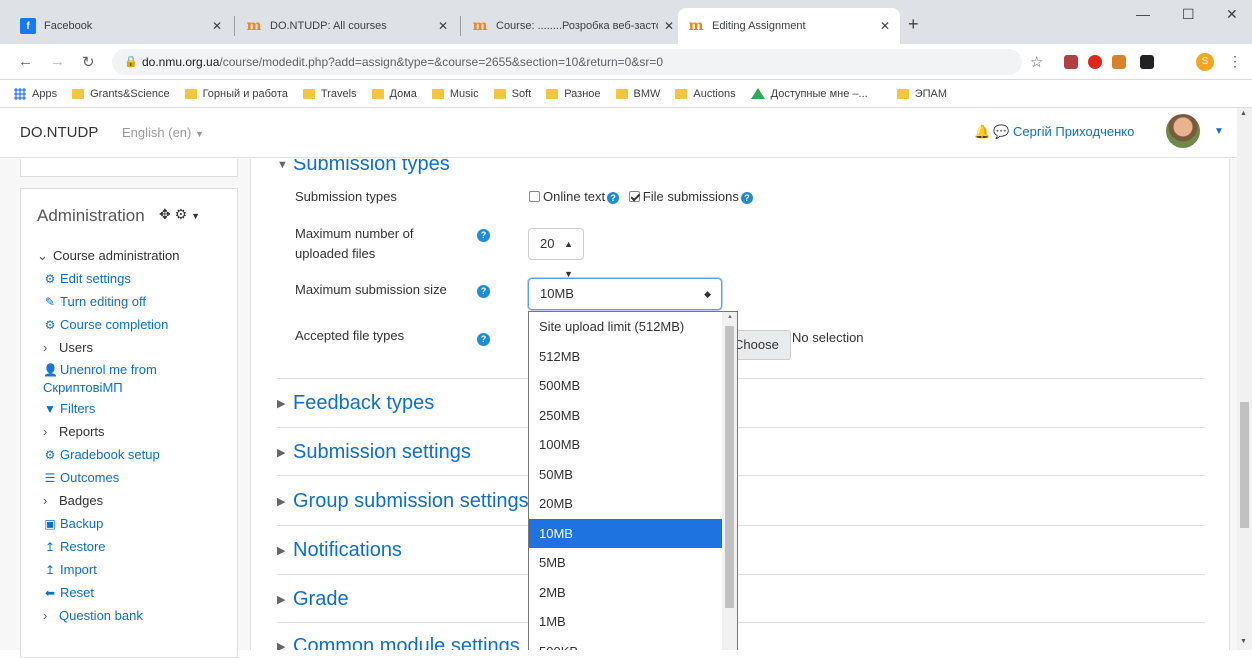 The image size is (1252, 658). What do you see at coordinates (135, 378) in the screenshot?
I see `tree-item-unenrol: 👤 Unenrol me from СкриптовіМП` at bounding box center [135, 378].